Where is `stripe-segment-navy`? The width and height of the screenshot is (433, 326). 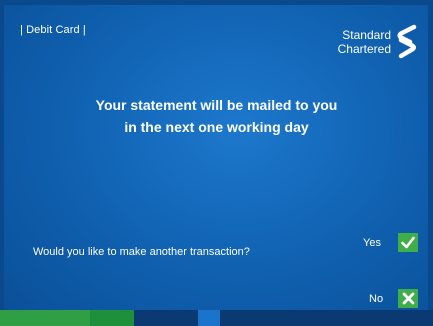
stripe-segment-navy is located at coordinates (166, 318).